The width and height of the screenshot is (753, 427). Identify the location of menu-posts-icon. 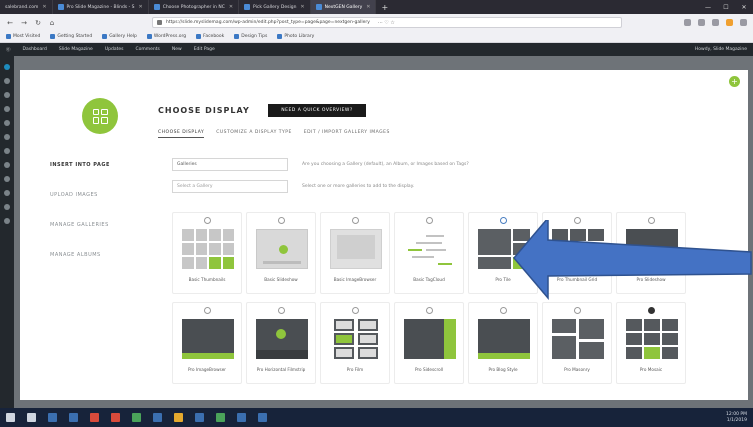
(7, 81).